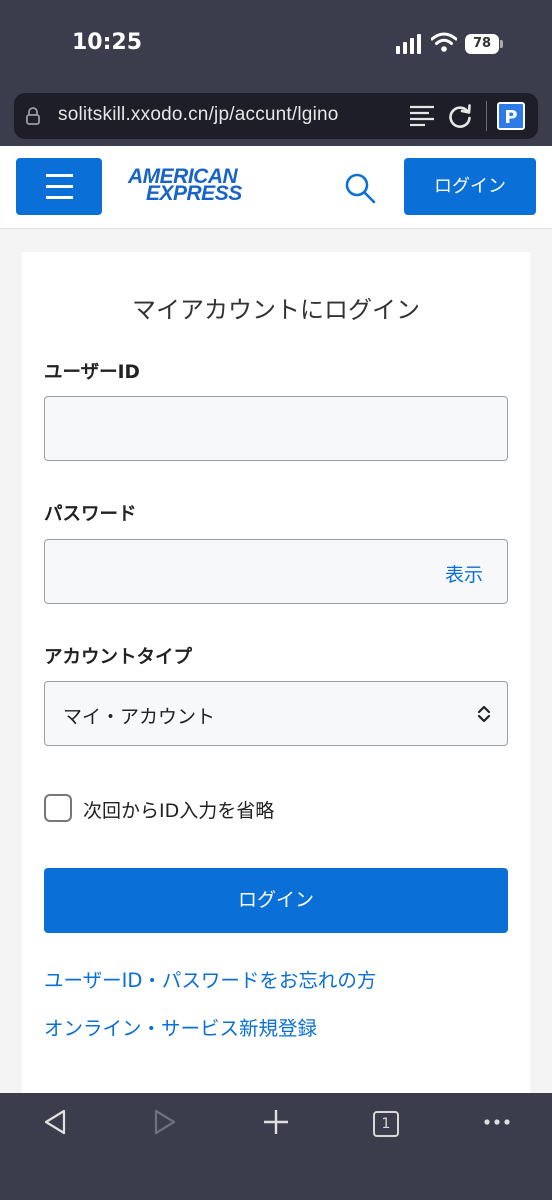 This screenshot has height=1200, width=552. I want to click on battery-level: 78, so click(482, 44).